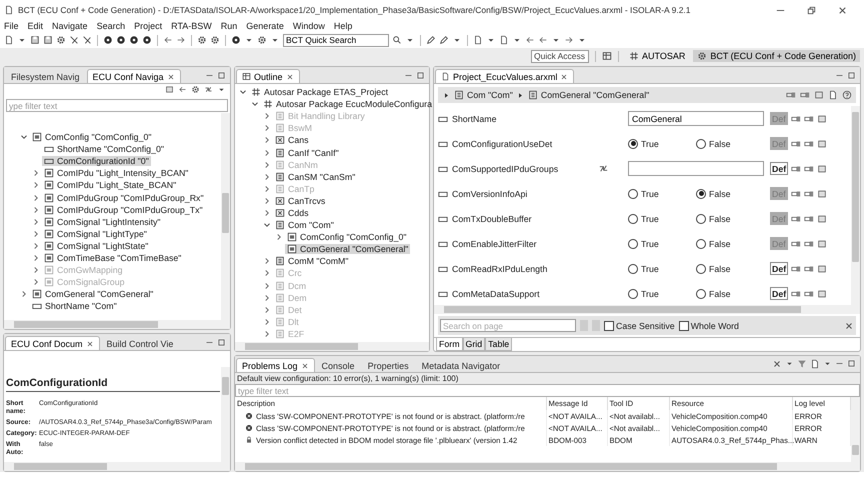  I want to click on tab: Problems Log, so click(275, 365).